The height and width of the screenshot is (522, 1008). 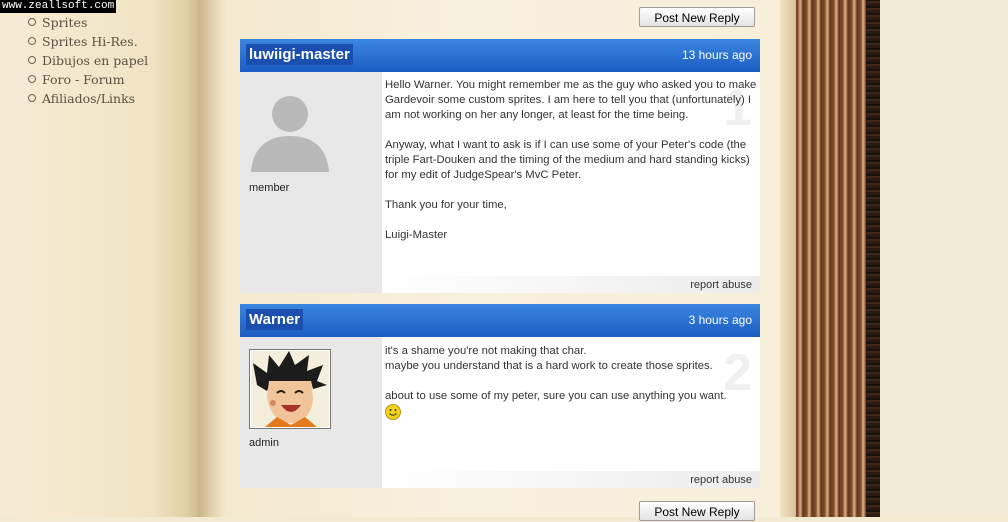 I want to click on nav-item-forum: Foro - Forum, so click(x=88, y=79).